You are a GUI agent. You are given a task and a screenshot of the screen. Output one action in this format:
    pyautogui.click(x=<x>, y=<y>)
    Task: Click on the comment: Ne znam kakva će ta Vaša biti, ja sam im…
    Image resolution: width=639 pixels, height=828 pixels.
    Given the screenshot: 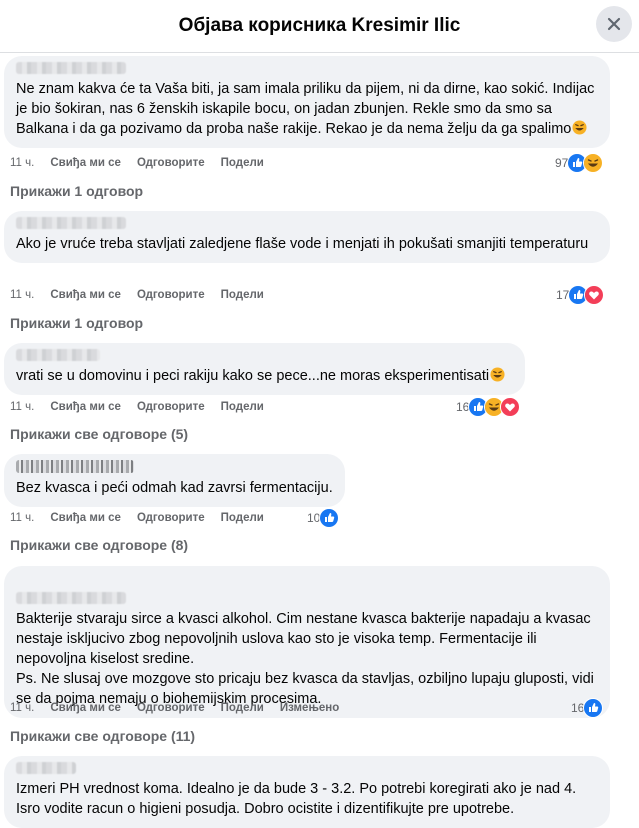 What is the action you would take?
    pyautogui.click(x=307, y=102)
    